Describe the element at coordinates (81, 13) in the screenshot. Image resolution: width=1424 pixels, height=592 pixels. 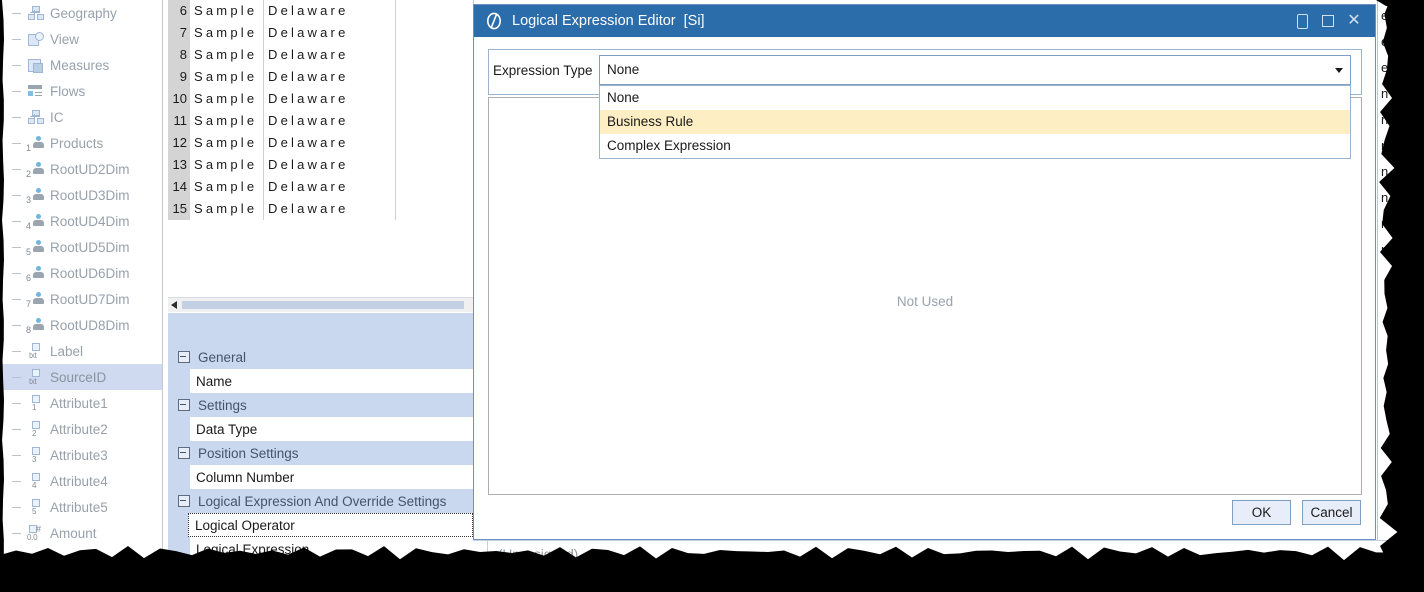
I see `tree-item-geography: Geography` at that location.